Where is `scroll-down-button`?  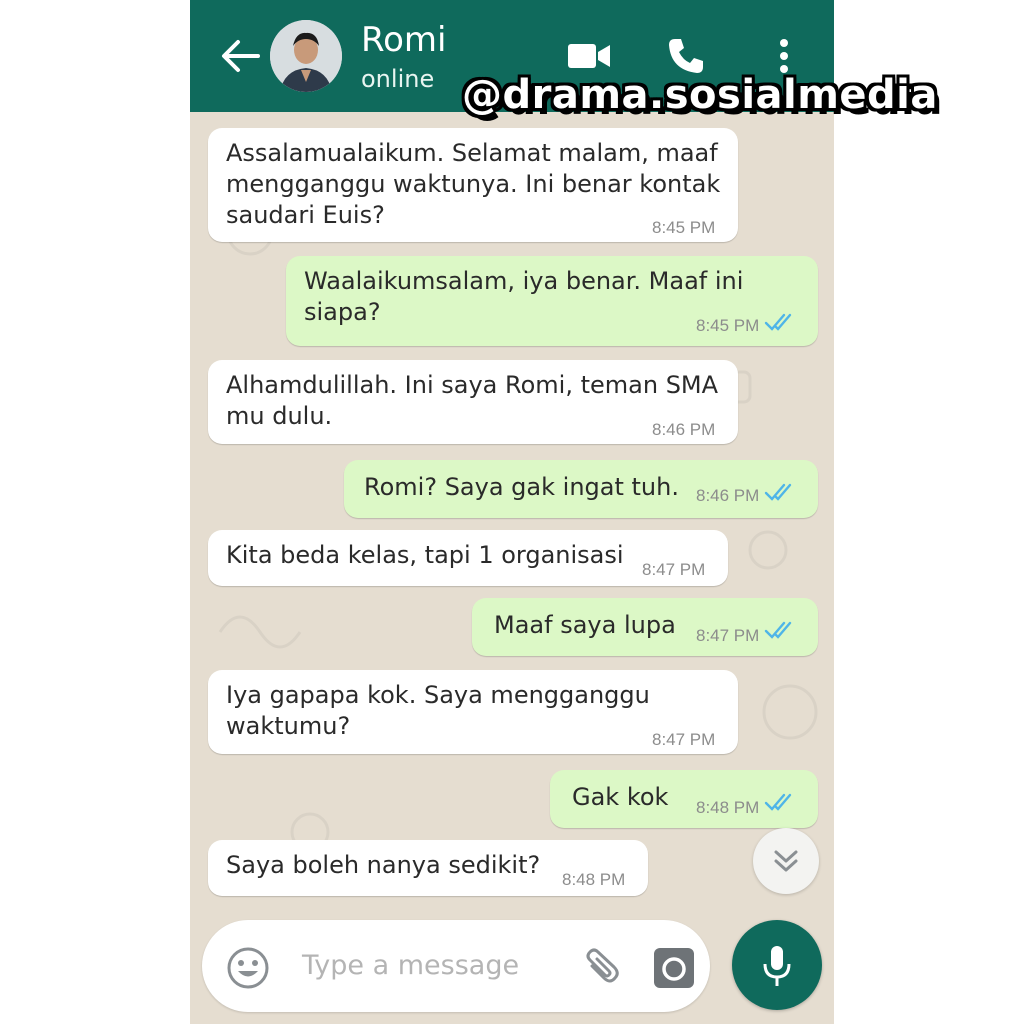 scroll-down-button is located at coordinates (786, 861).